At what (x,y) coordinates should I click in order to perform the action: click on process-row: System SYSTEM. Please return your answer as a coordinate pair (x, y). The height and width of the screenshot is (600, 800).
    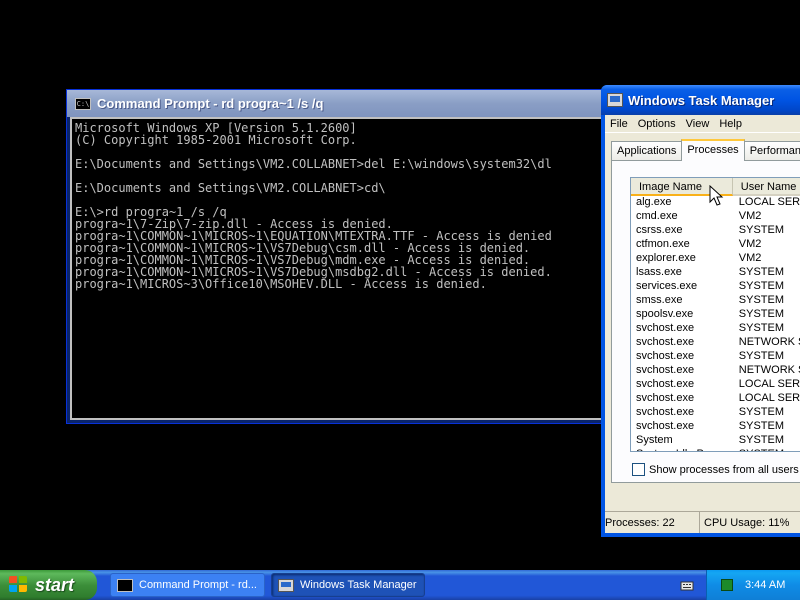
    Looking at the image, I should click on (715, 441).